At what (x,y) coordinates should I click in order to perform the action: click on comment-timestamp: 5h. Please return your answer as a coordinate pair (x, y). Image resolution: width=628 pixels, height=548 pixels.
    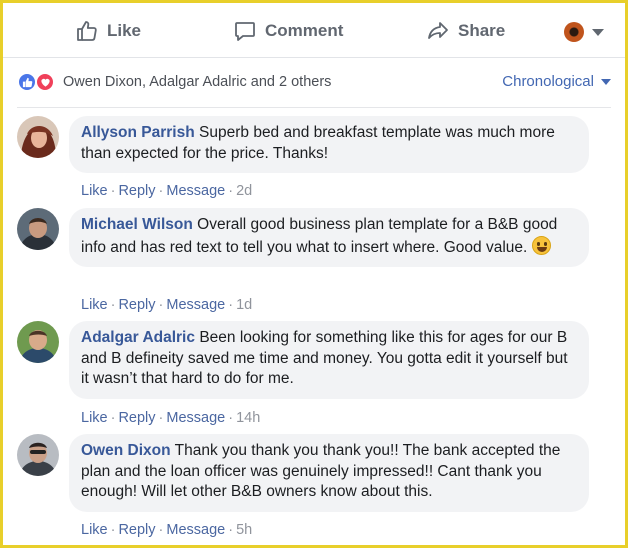
    Looking at the image, I should click on (244, 530).